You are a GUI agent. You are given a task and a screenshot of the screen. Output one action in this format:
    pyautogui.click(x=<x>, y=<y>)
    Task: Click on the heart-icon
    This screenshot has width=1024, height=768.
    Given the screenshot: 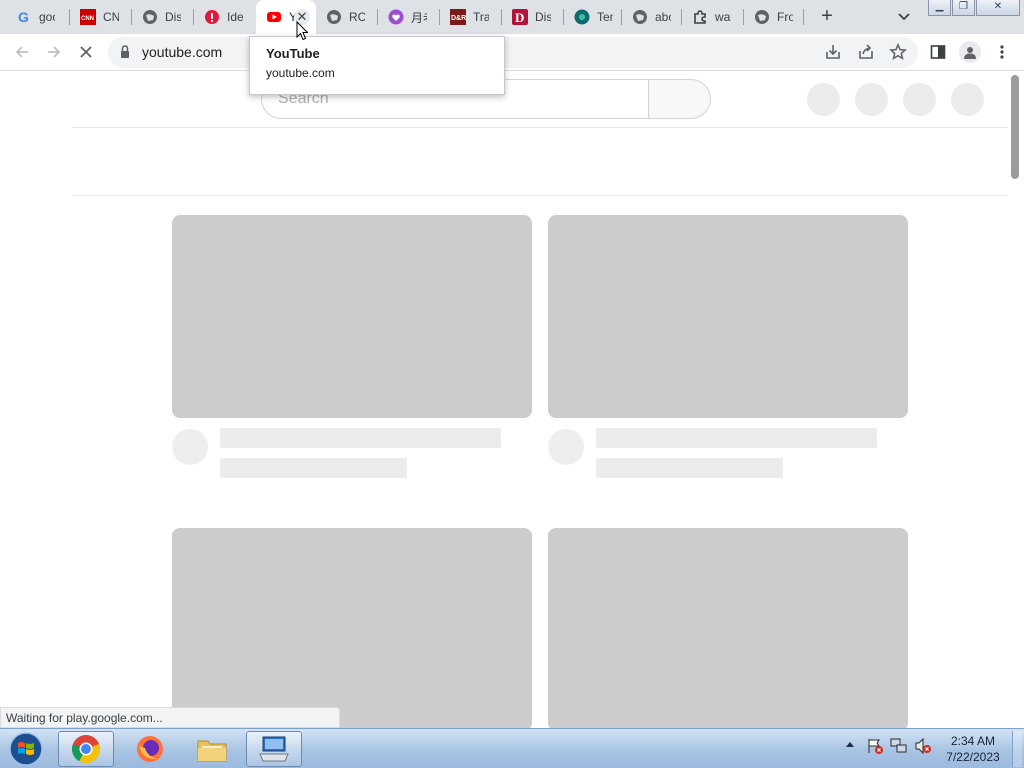 What is the action you would take?
    pyautogui.click(x=396, y=17)
    